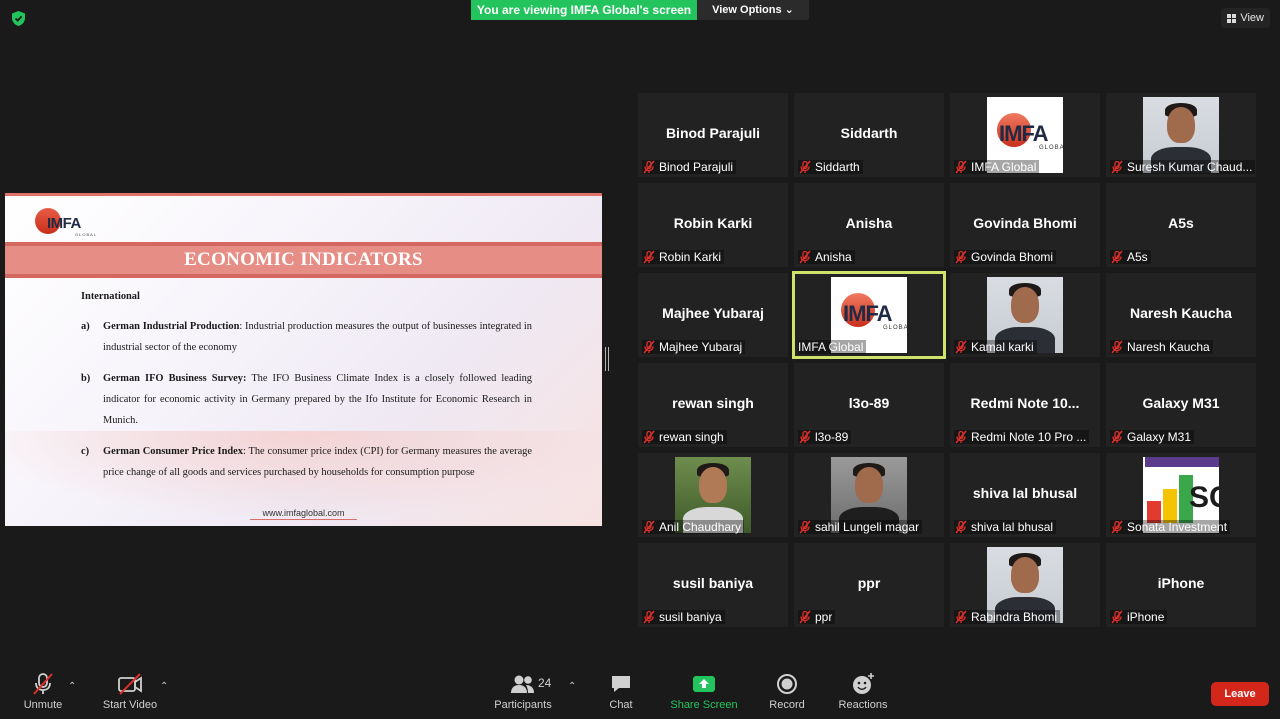 The image size is (1280, 719). I want to click on participant-name-display: Robin Karki, so click(713, 223).